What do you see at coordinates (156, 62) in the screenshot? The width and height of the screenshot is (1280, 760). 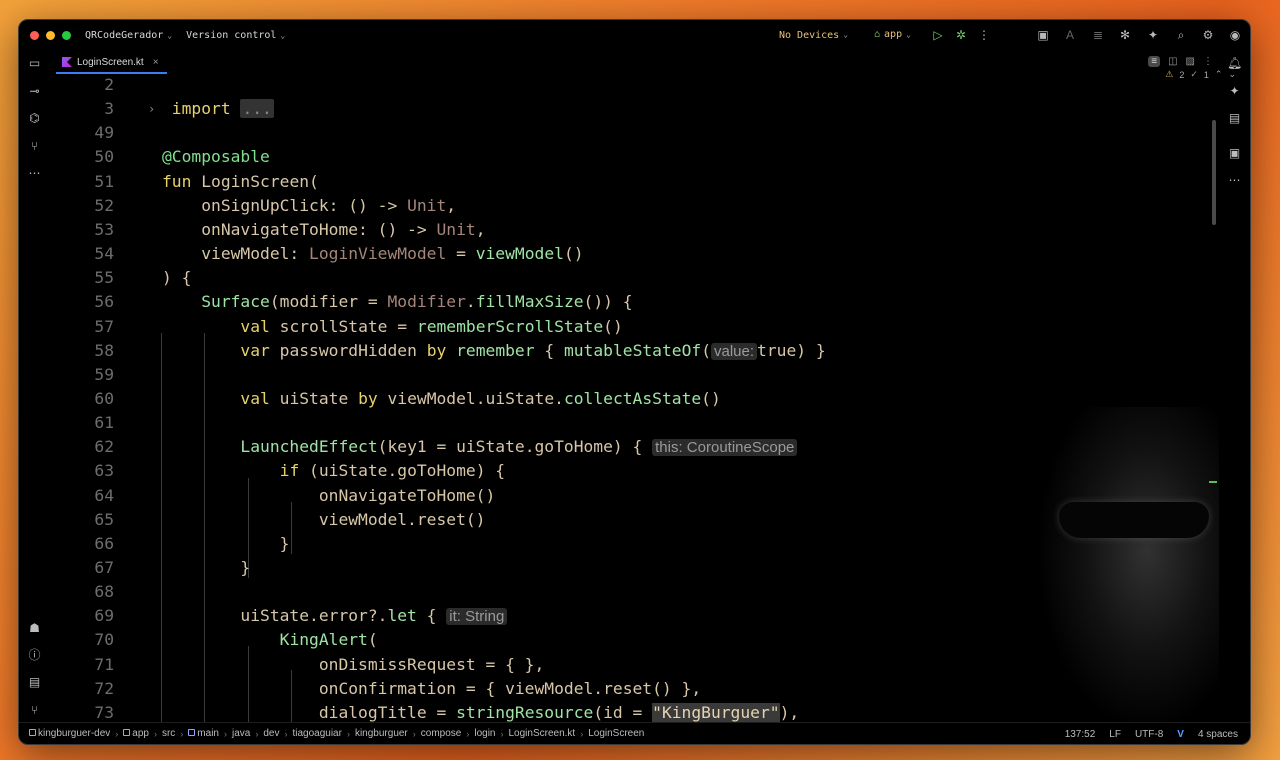 I see `close-icon: ×` at bounding box center [156, 62].